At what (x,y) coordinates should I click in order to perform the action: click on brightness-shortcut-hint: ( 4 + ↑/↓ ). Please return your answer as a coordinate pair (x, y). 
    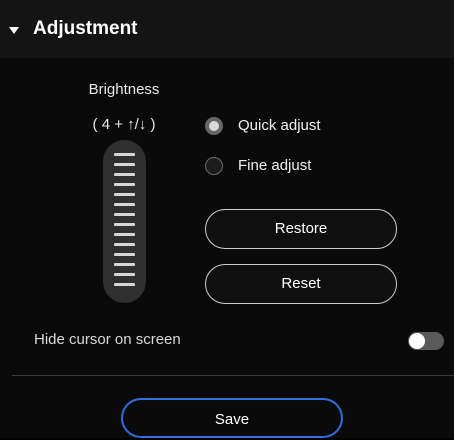
    Looking at the image, I should click on (124, 124).